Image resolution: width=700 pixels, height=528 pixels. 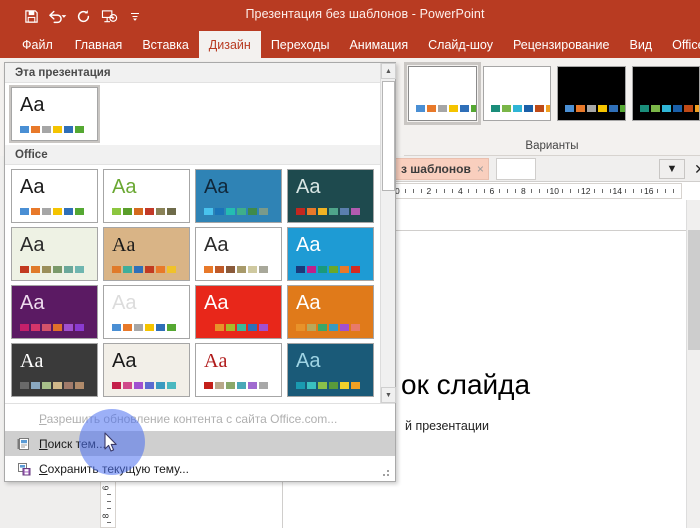 What do you see at coordinates (693, 169) in the screenshot?
I see `close-icon: ✕` at bounding box center [693, 169].